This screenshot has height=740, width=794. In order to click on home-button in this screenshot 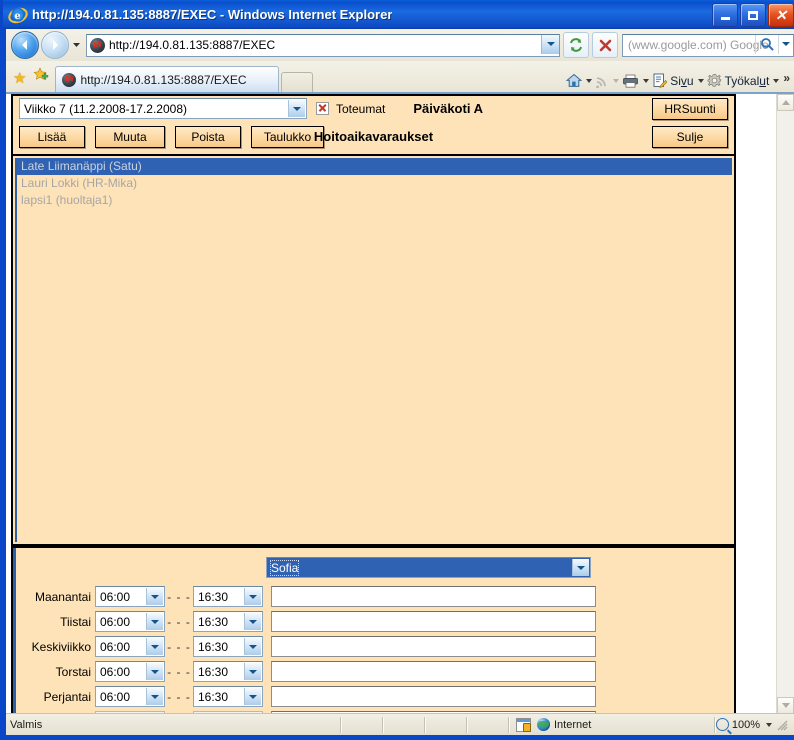, I will do `click(579, 80)`.